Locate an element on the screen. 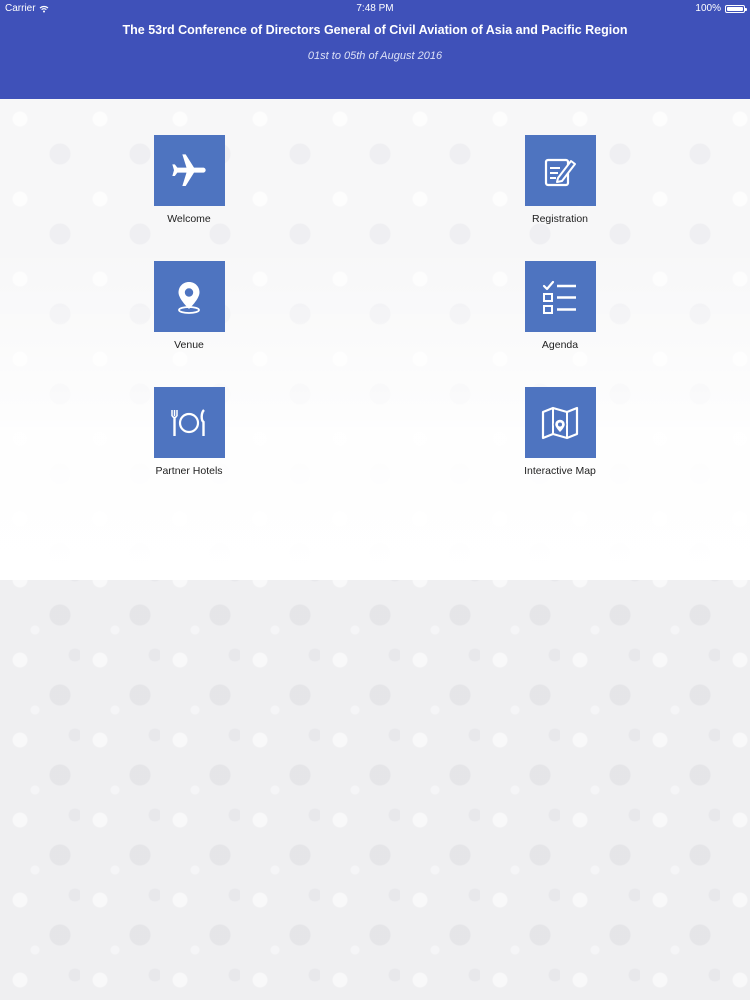 Image resolution: width=750 pixels, height=1000 pixels. menu-tile-agenda: Agenda is located at coordinates (560, 306).